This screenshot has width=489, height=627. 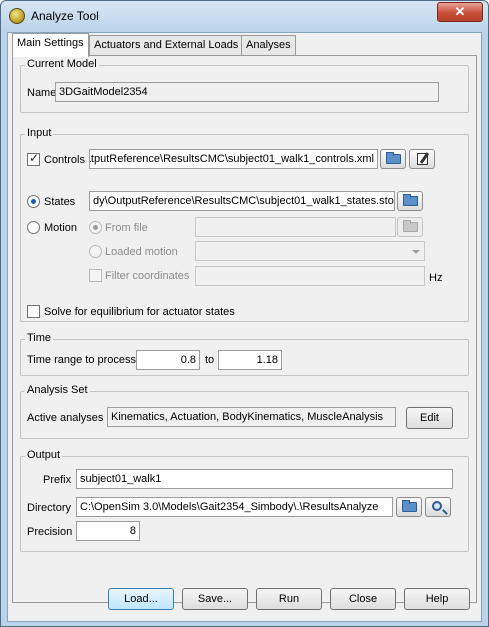 What do you see at coordinates (244, 16) in the screenshot?
I see `title-bar: Analyze Tool ✕` at bounding box center [244, 16].